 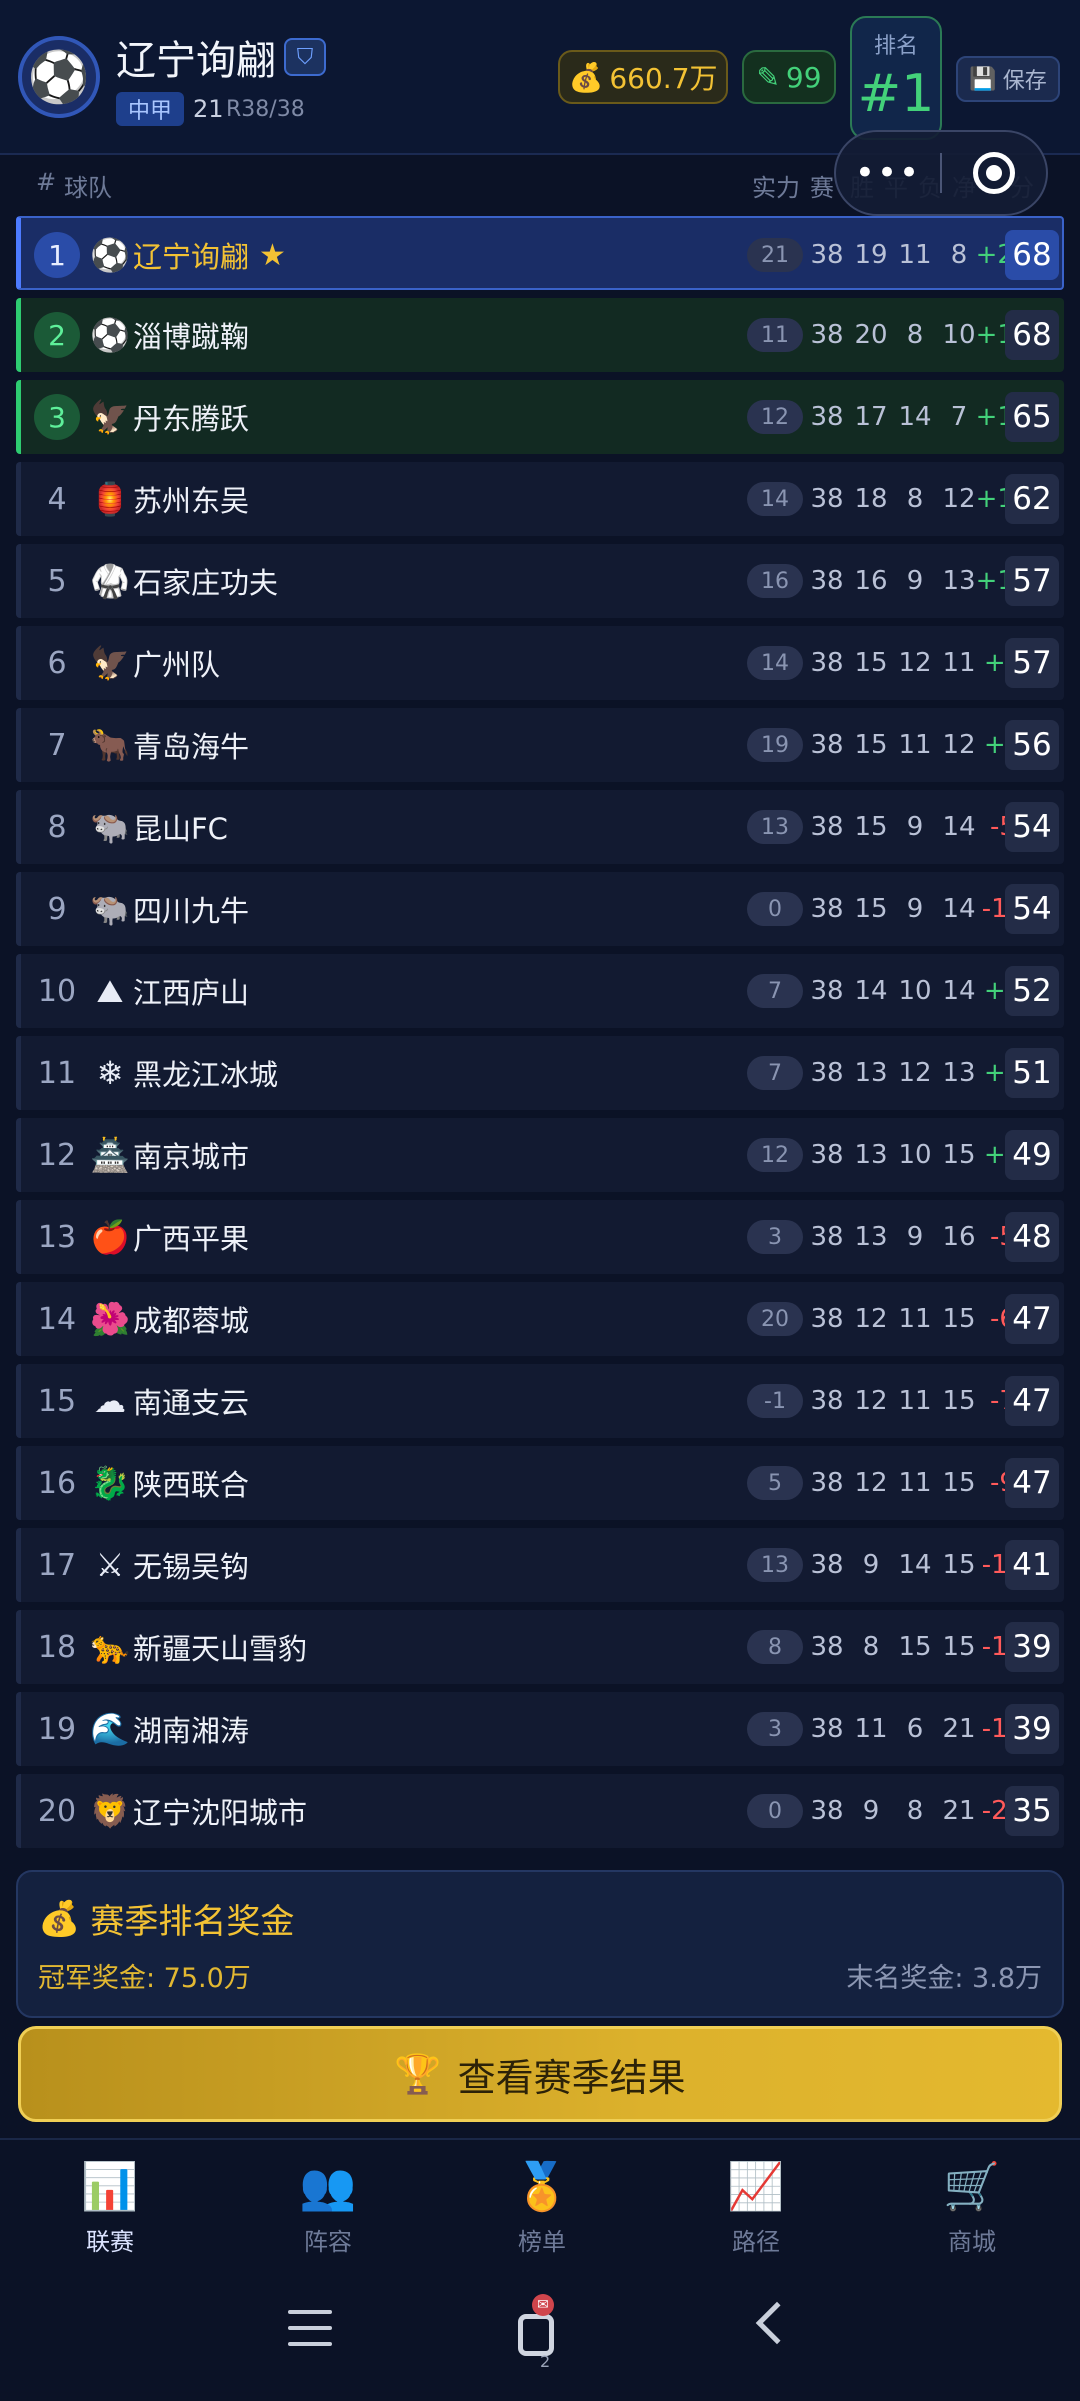 I want to click on position-number: 19, so click(x=57, y=1729).